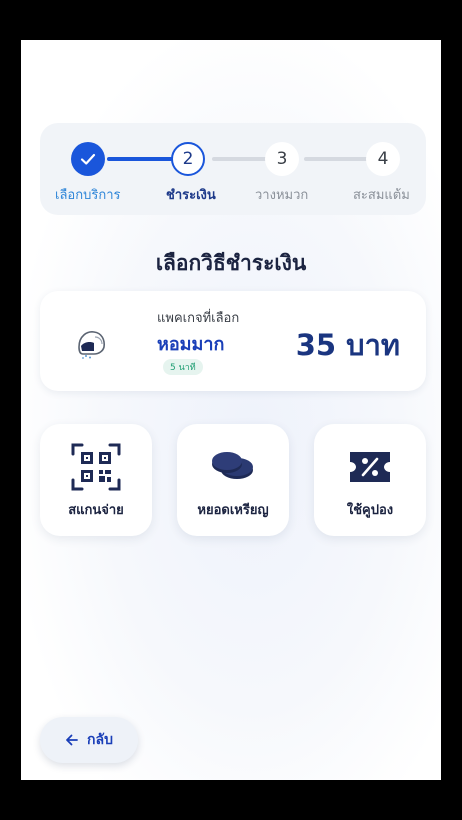 The width and height of the screenshot is (462, 820). I want to click on scan-pay-button: สแกนจ่าย, so click(96, 480).